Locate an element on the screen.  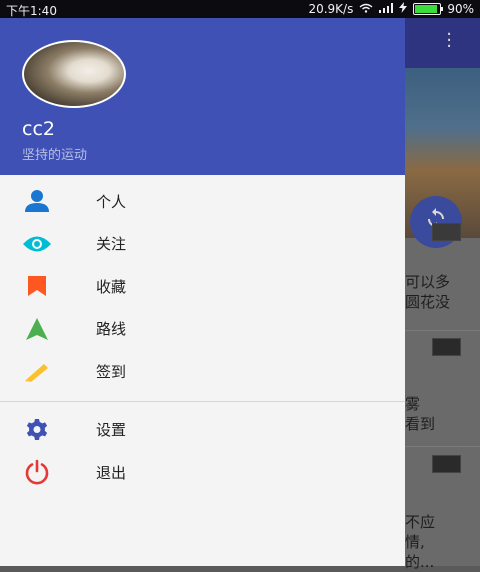
overflow-menu-icon: · · · is located at coordinates (449, 41).